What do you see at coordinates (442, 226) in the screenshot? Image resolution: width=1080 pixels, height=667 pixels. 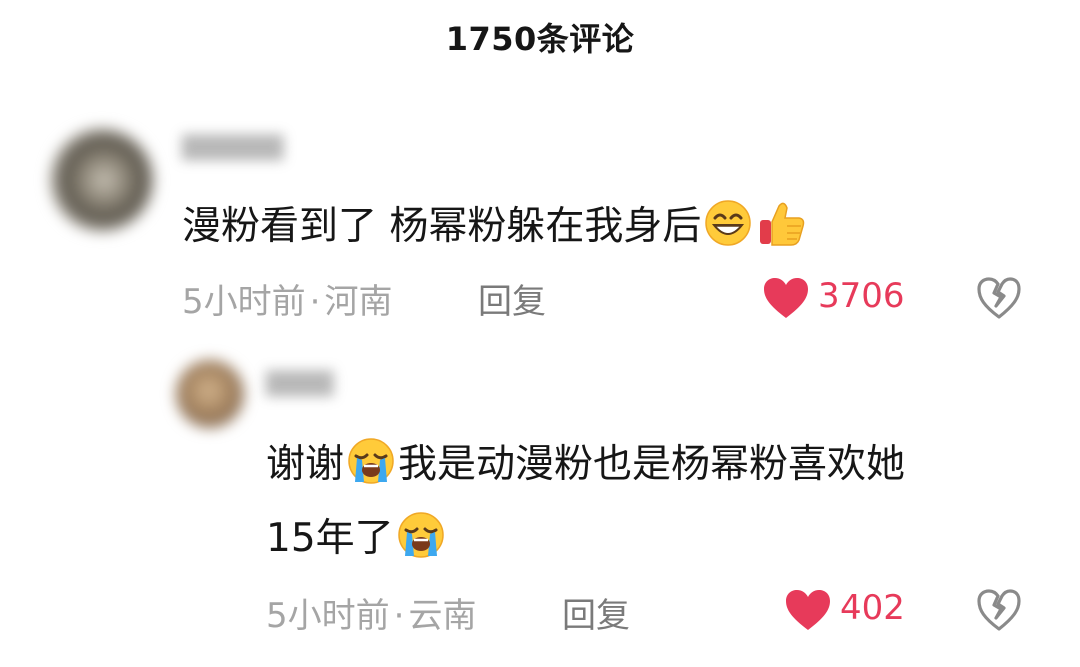 I see `comment-body: 漫粉看到了 杨幂粉躲在我身后` at bounding box center [442, 226].